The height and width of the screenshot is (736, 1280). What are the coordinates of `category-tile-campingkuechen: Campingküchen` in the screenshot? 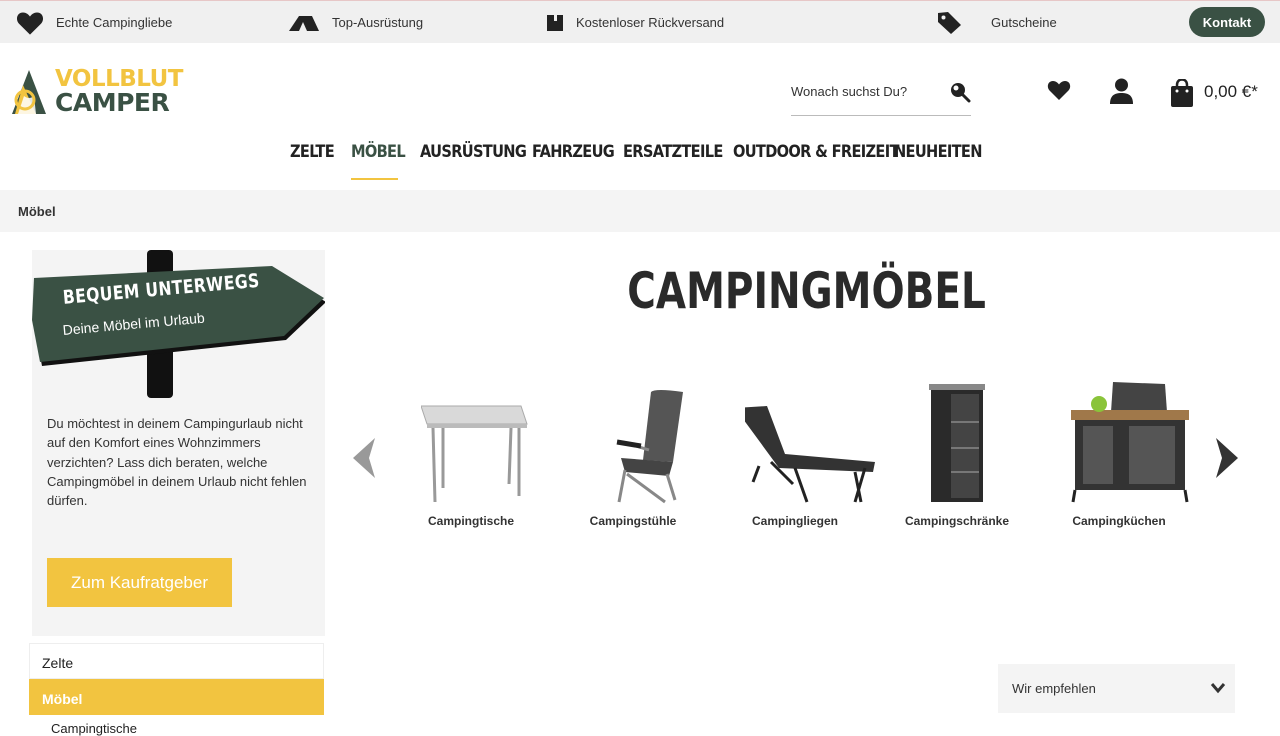 It's located at (1119, 458).